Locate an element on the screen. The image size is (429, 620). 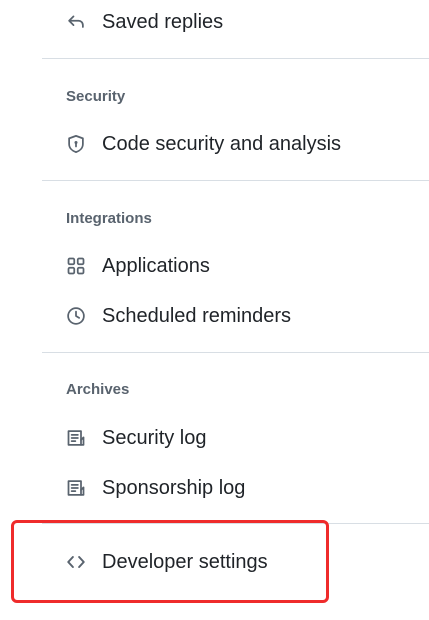
section-heading-integrations: Integrations is located at coordinates (109, 218).